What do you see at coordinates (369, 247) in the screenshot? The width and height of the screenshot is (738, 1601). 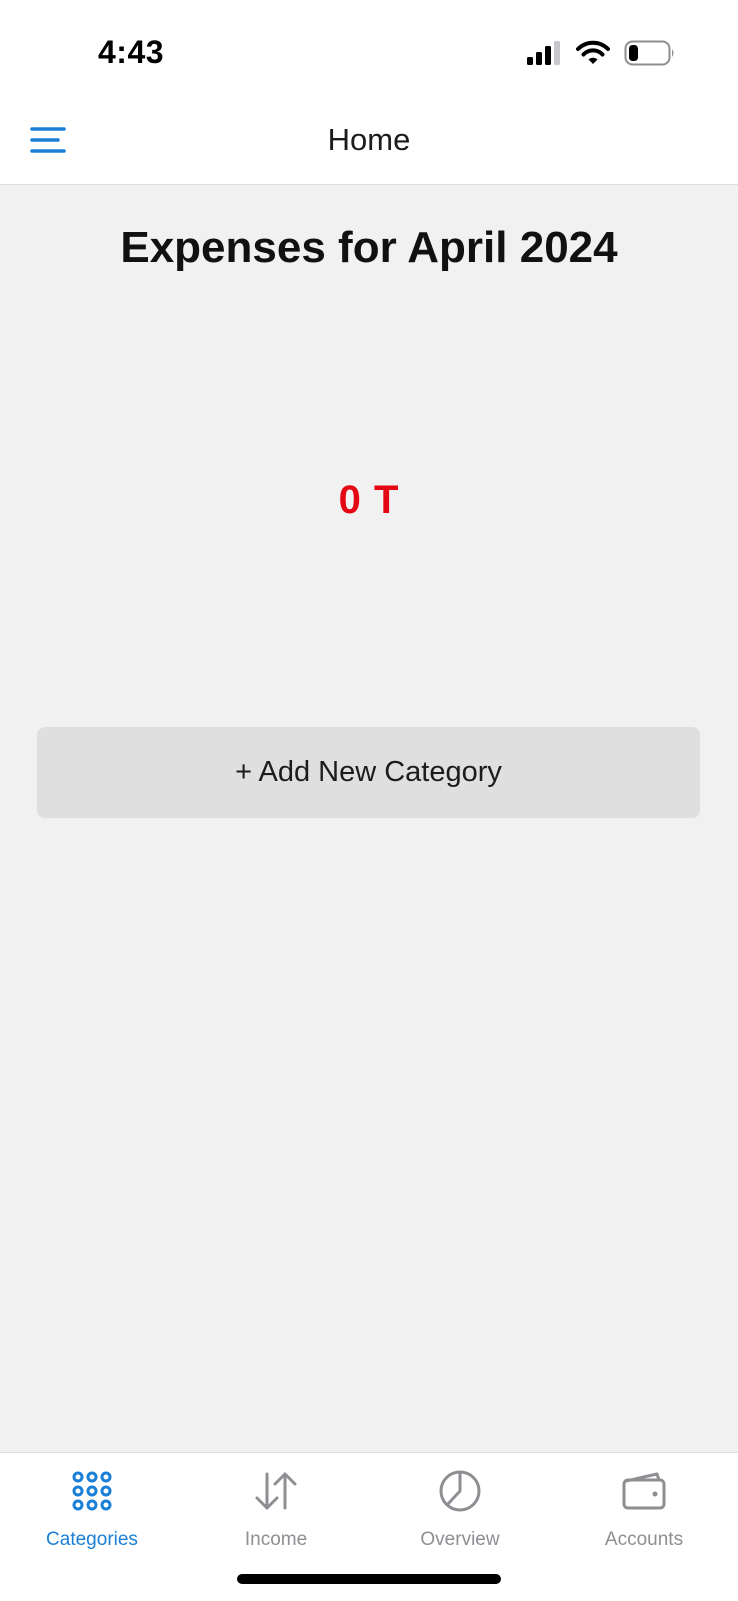 I see `expenses-heading: Expenses for April 2024` at bounding box center [369, 247].